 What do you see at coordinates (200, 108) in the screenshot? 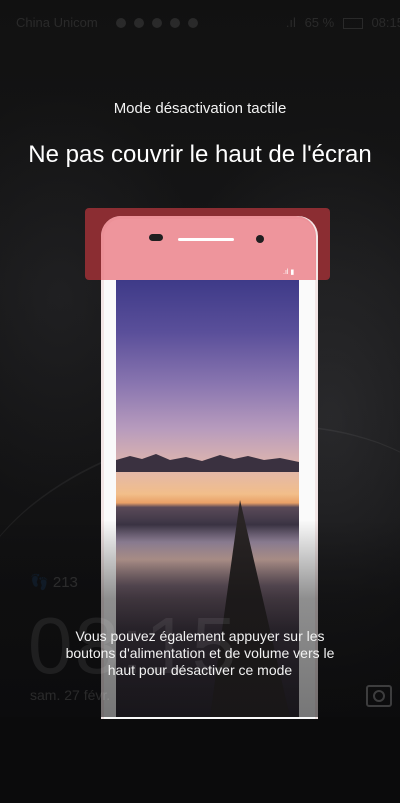
I see `mode-title: Mode désactivation tactile` at bounding box center [200, 108].